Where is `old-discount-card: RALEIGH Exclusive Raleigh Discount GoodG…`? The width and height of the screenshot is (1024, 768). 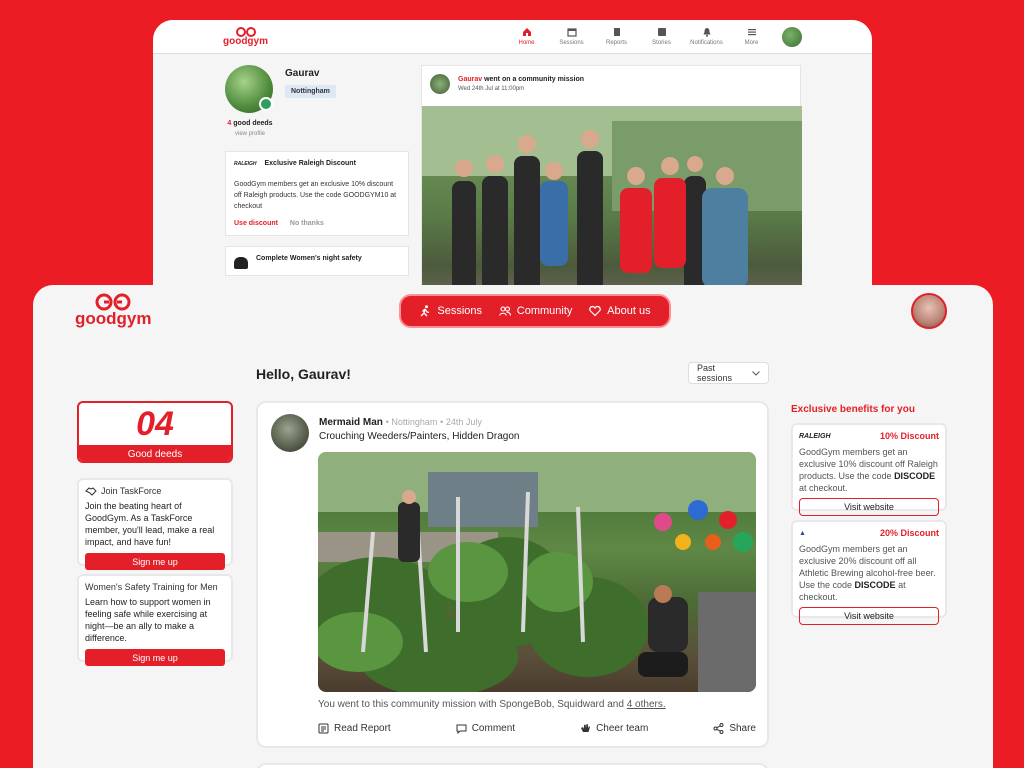
old-discount-card: RALEIGH Exclusive Raleigh Discount GoodG… is located at coordinates (317, 193).